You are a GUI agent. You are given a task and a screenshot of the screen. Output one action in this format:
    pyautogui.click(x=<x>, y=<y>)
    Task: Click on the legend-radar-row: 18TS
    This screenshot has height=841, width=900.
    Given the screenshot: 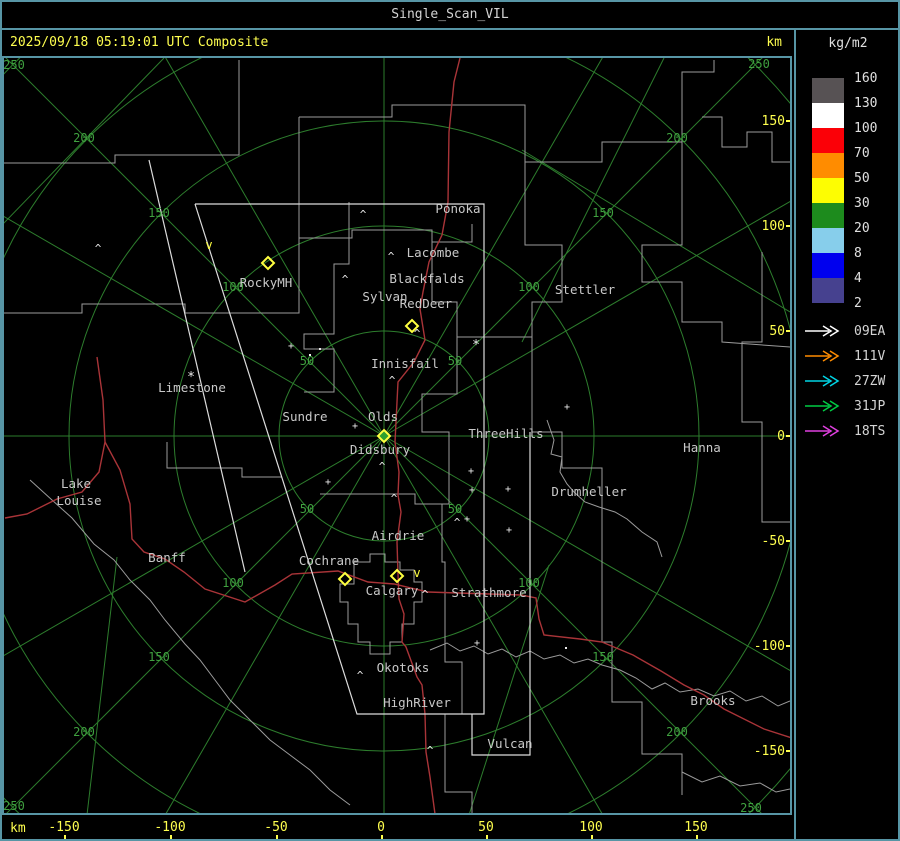 What is the action you would take?
    pyautogui.click(x=847, y=432)
    